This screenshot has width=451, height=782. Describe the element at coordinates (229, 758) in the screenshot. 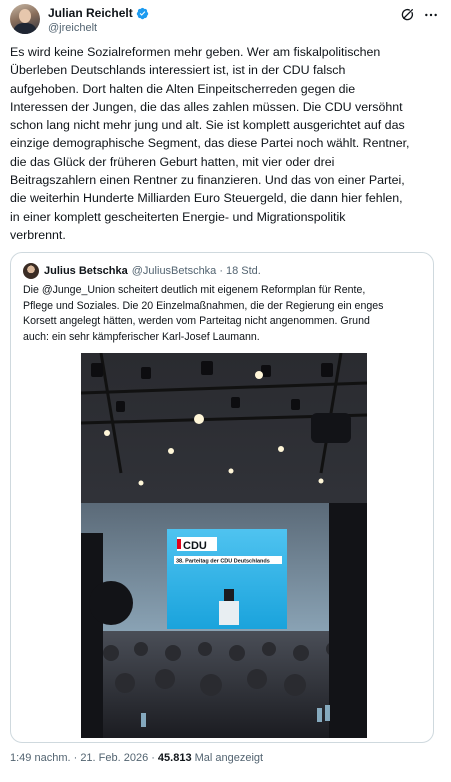

I see `views-label: Mal angezeigt` at that location.